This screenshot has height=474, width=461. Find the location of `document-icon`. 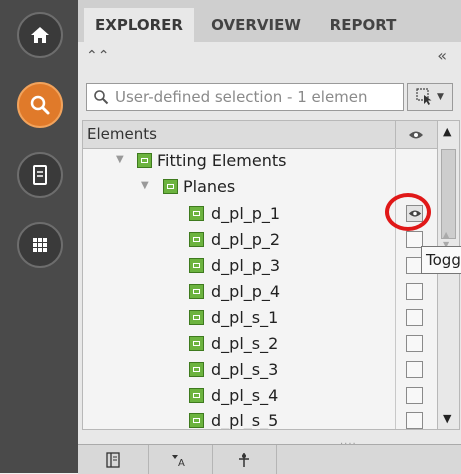

document-icon is located at coordinates (40, 175).